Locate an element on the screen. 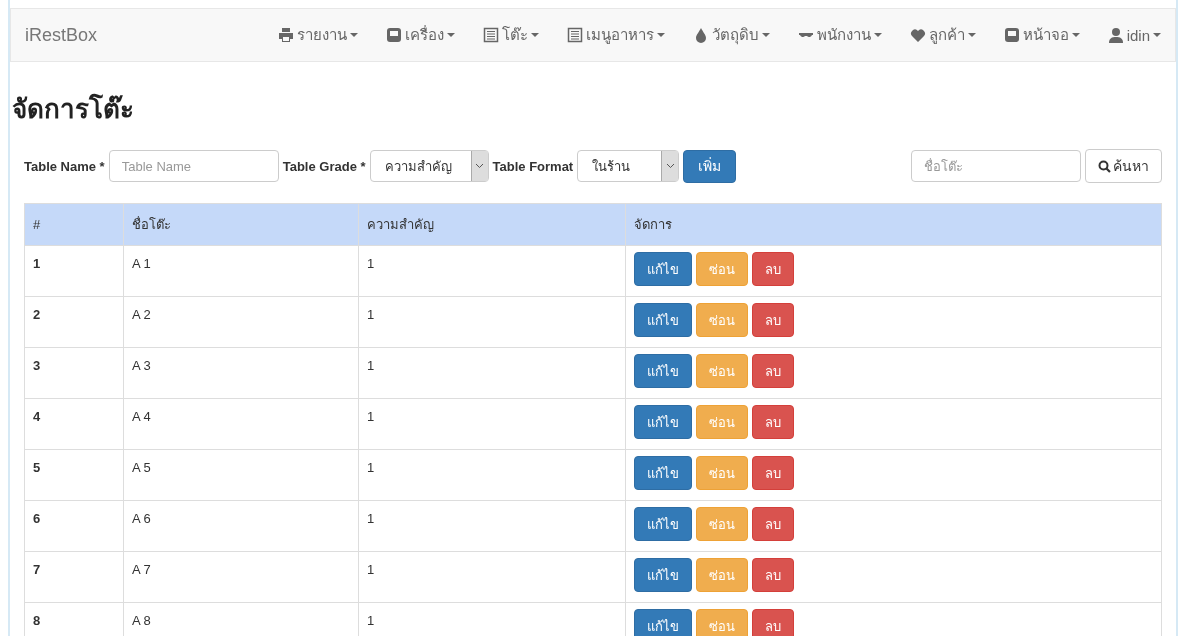 The width and height of the screenshot is (1186, 636). user-icon is located at coordinates (1115, 35).